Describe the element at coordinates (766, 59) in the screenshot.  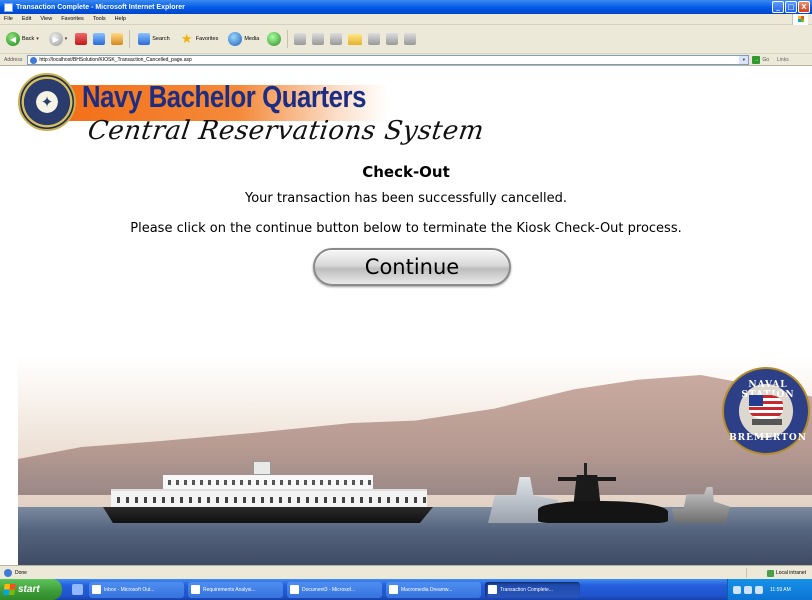
I see `go-label: Go` at that location.